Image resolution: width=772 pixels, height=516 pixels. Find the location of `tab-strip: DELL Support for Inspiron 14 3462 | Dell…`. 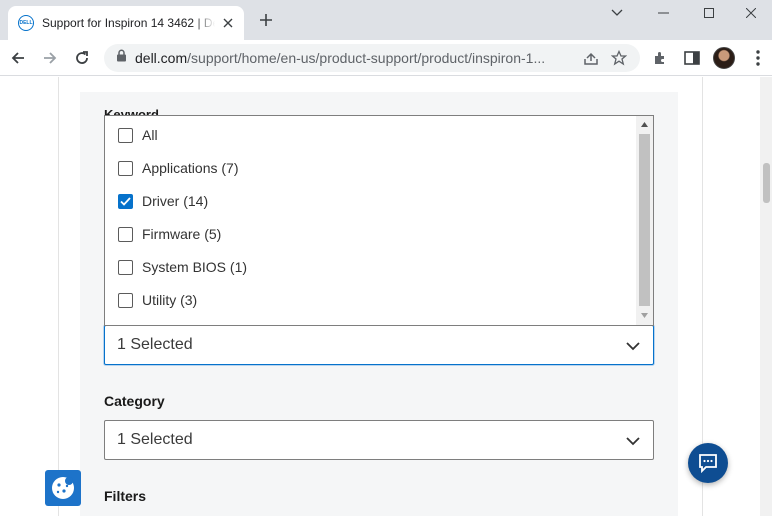

tab-strip: DELL Support for Inspiron 14 3462 | Dell… is located at coordinates (386, 20).